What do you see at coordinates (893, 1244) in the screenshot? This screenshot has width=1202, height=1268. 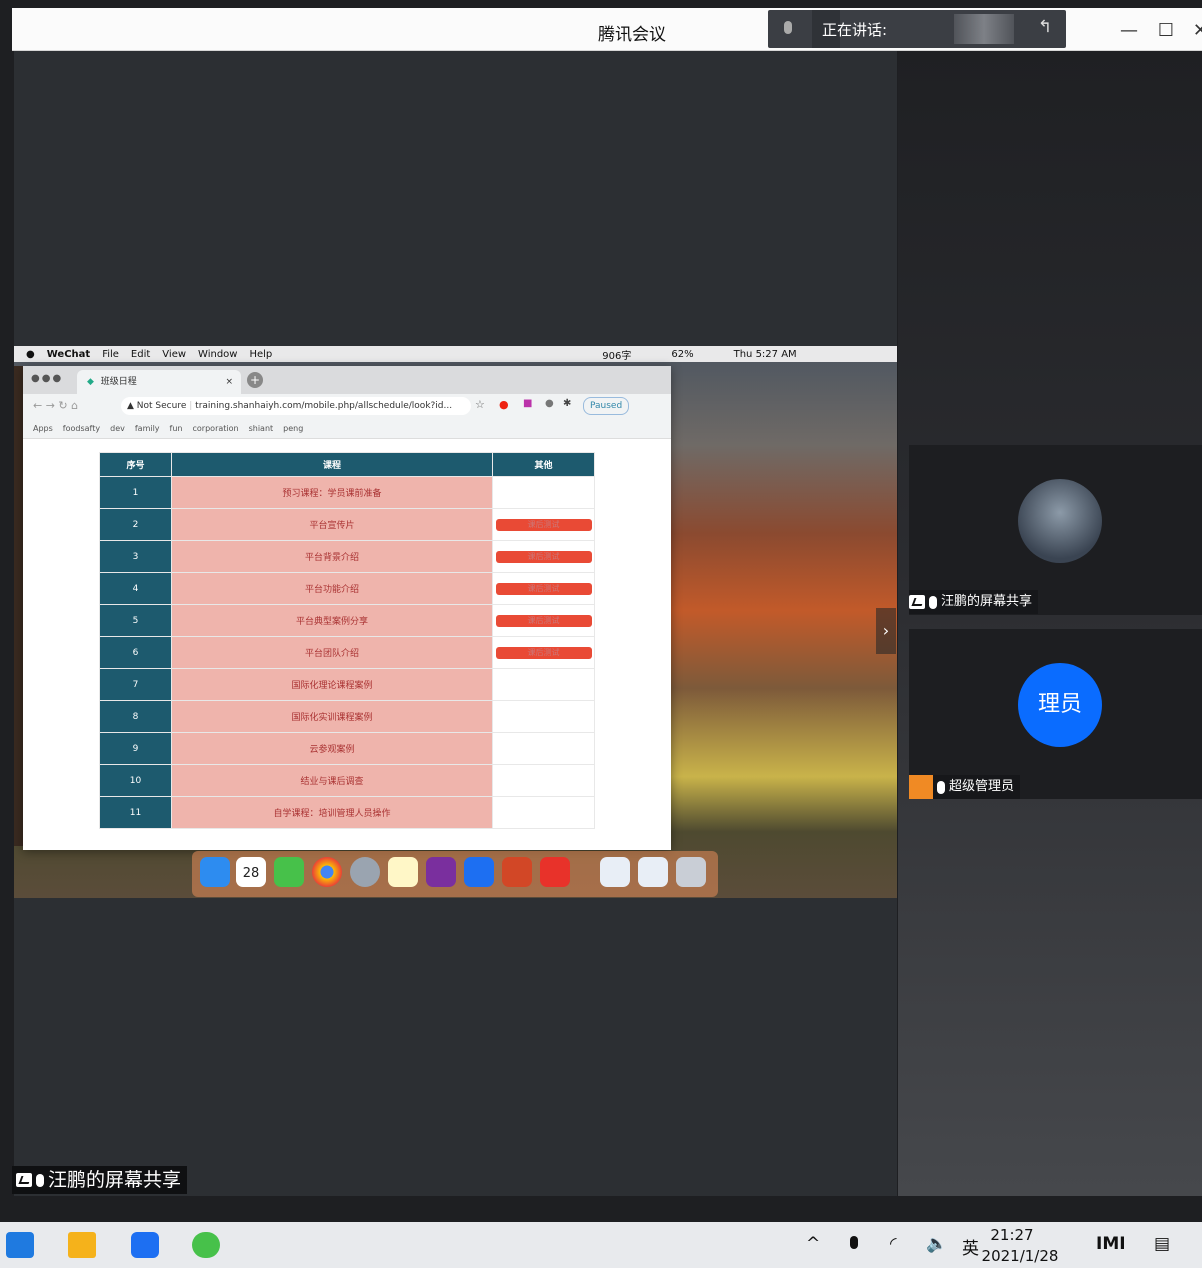 I see `network-icon: ◜` at bounding box center [893, 1244].